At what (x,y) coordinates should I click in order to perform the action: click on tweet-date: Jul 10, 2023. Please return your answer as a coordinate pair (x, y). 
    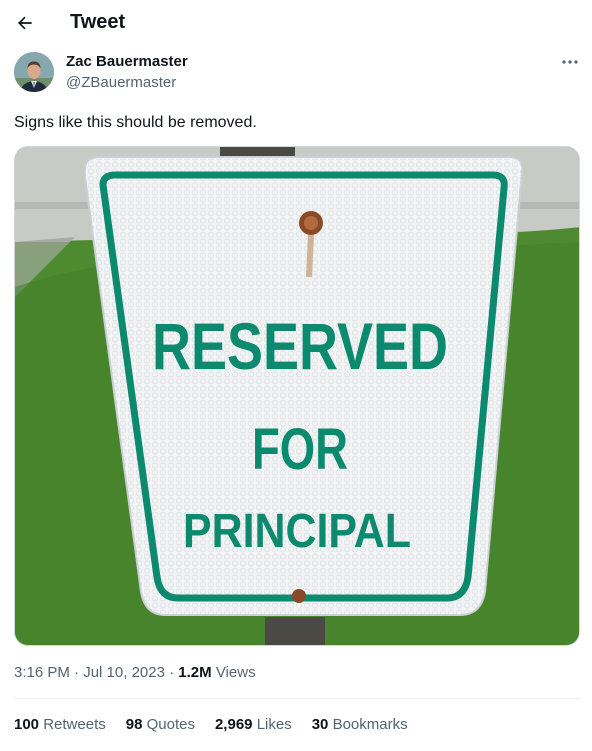
    Looking at the image, I should click on (124, 672).